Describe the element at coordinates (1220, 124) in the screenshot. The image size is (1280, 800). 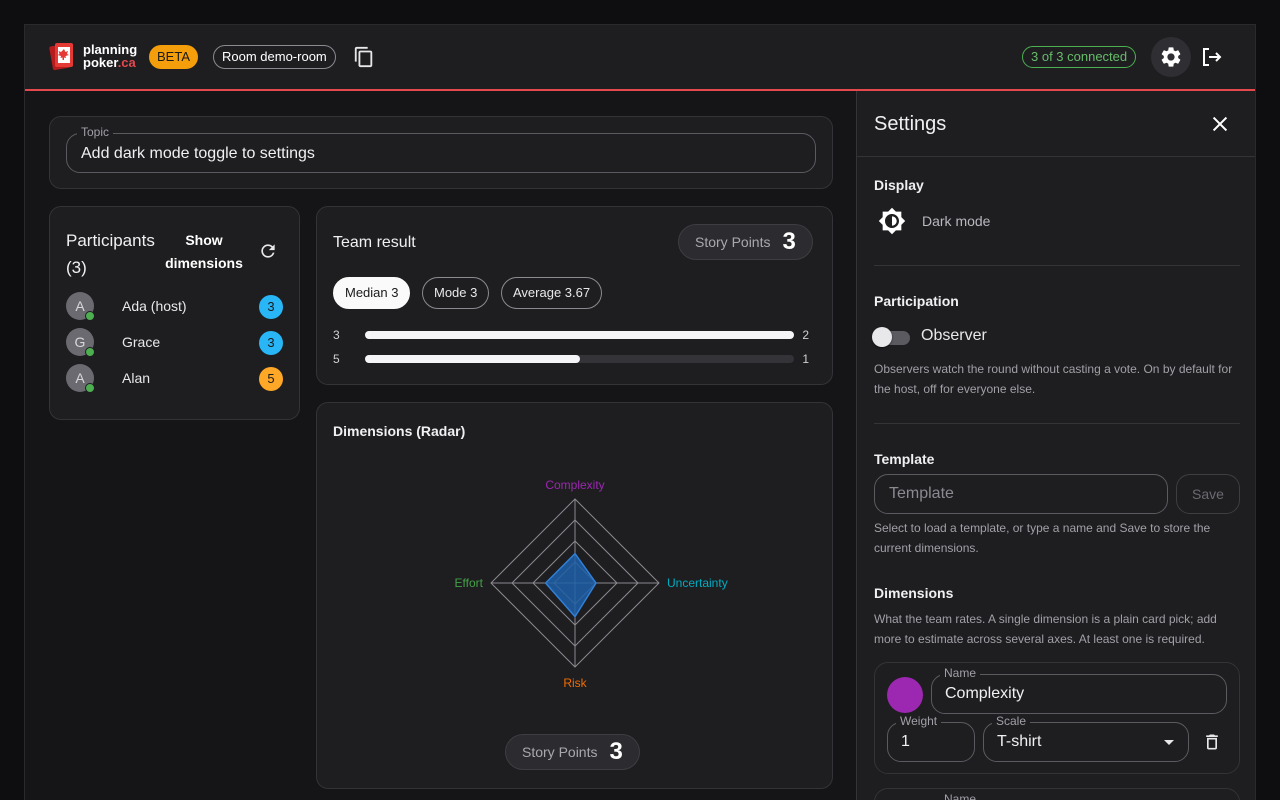
I see `close-icon` at that location.